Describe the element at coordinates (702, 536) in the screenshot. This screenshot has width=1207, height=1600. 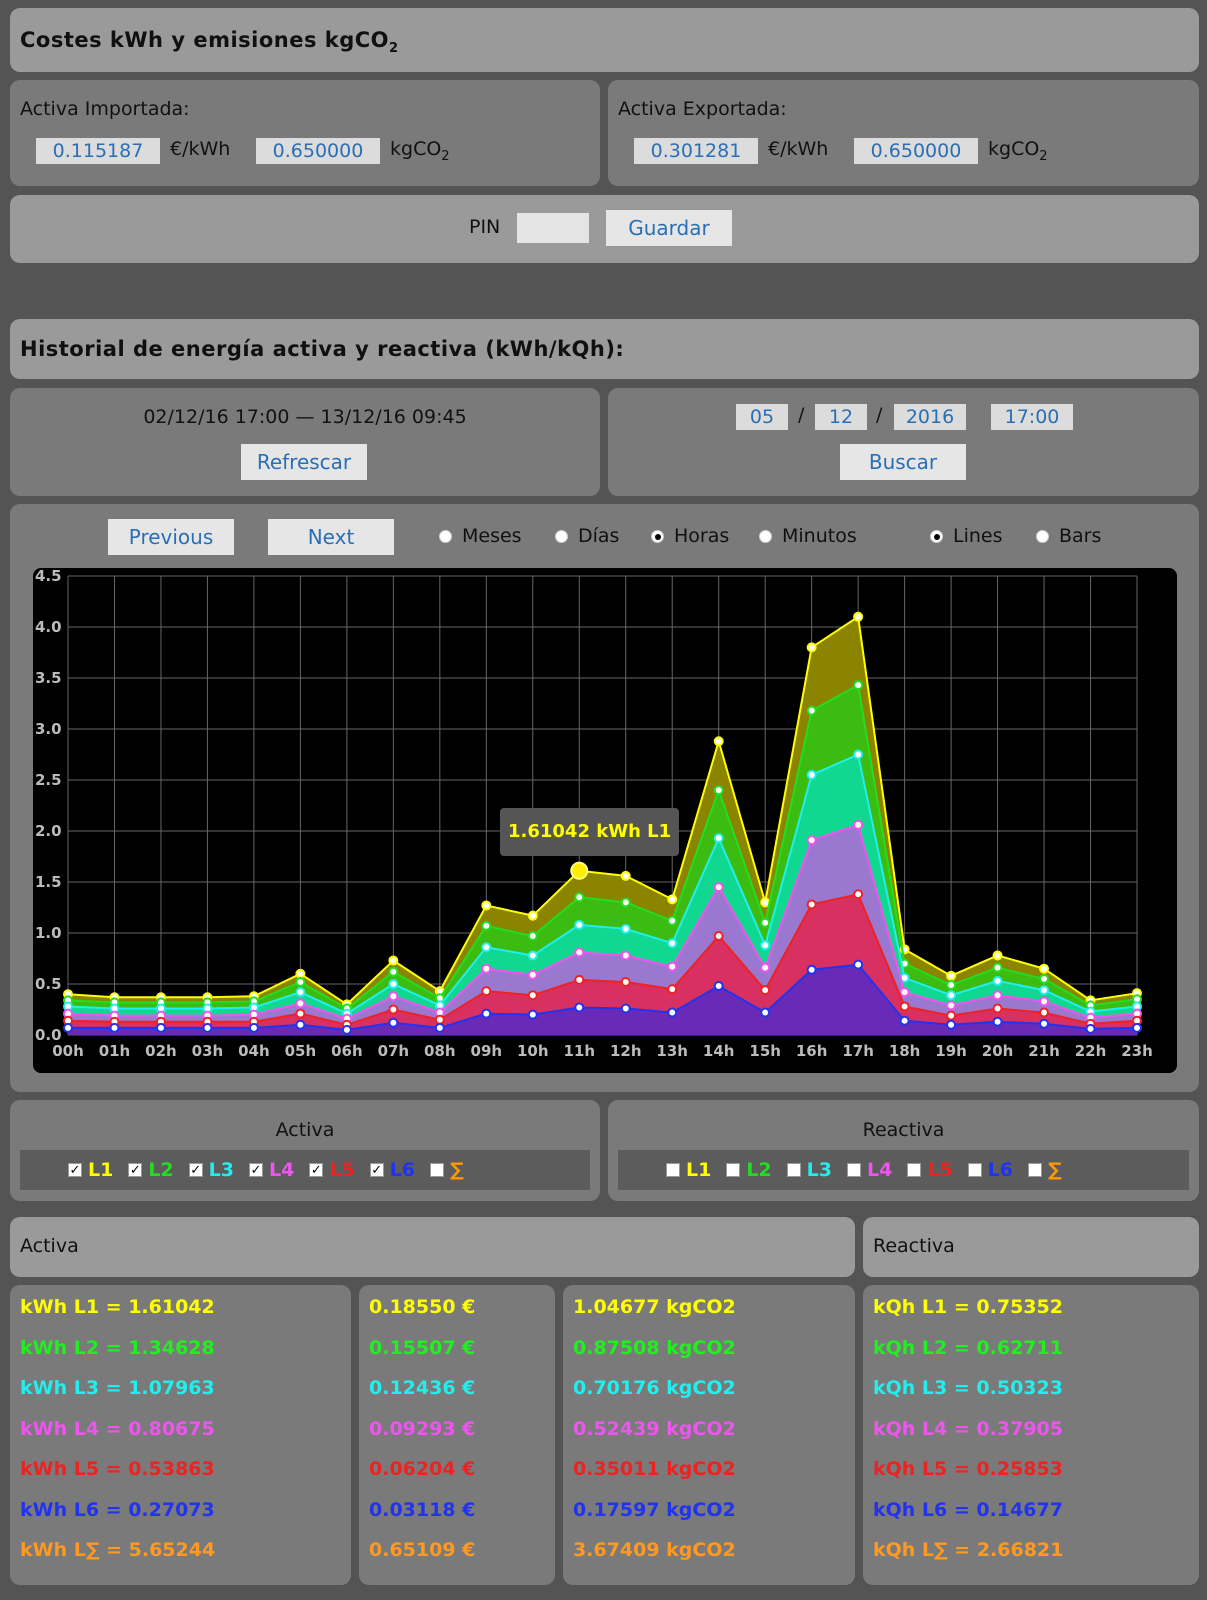
I see `radio-label: Horas` at that location.